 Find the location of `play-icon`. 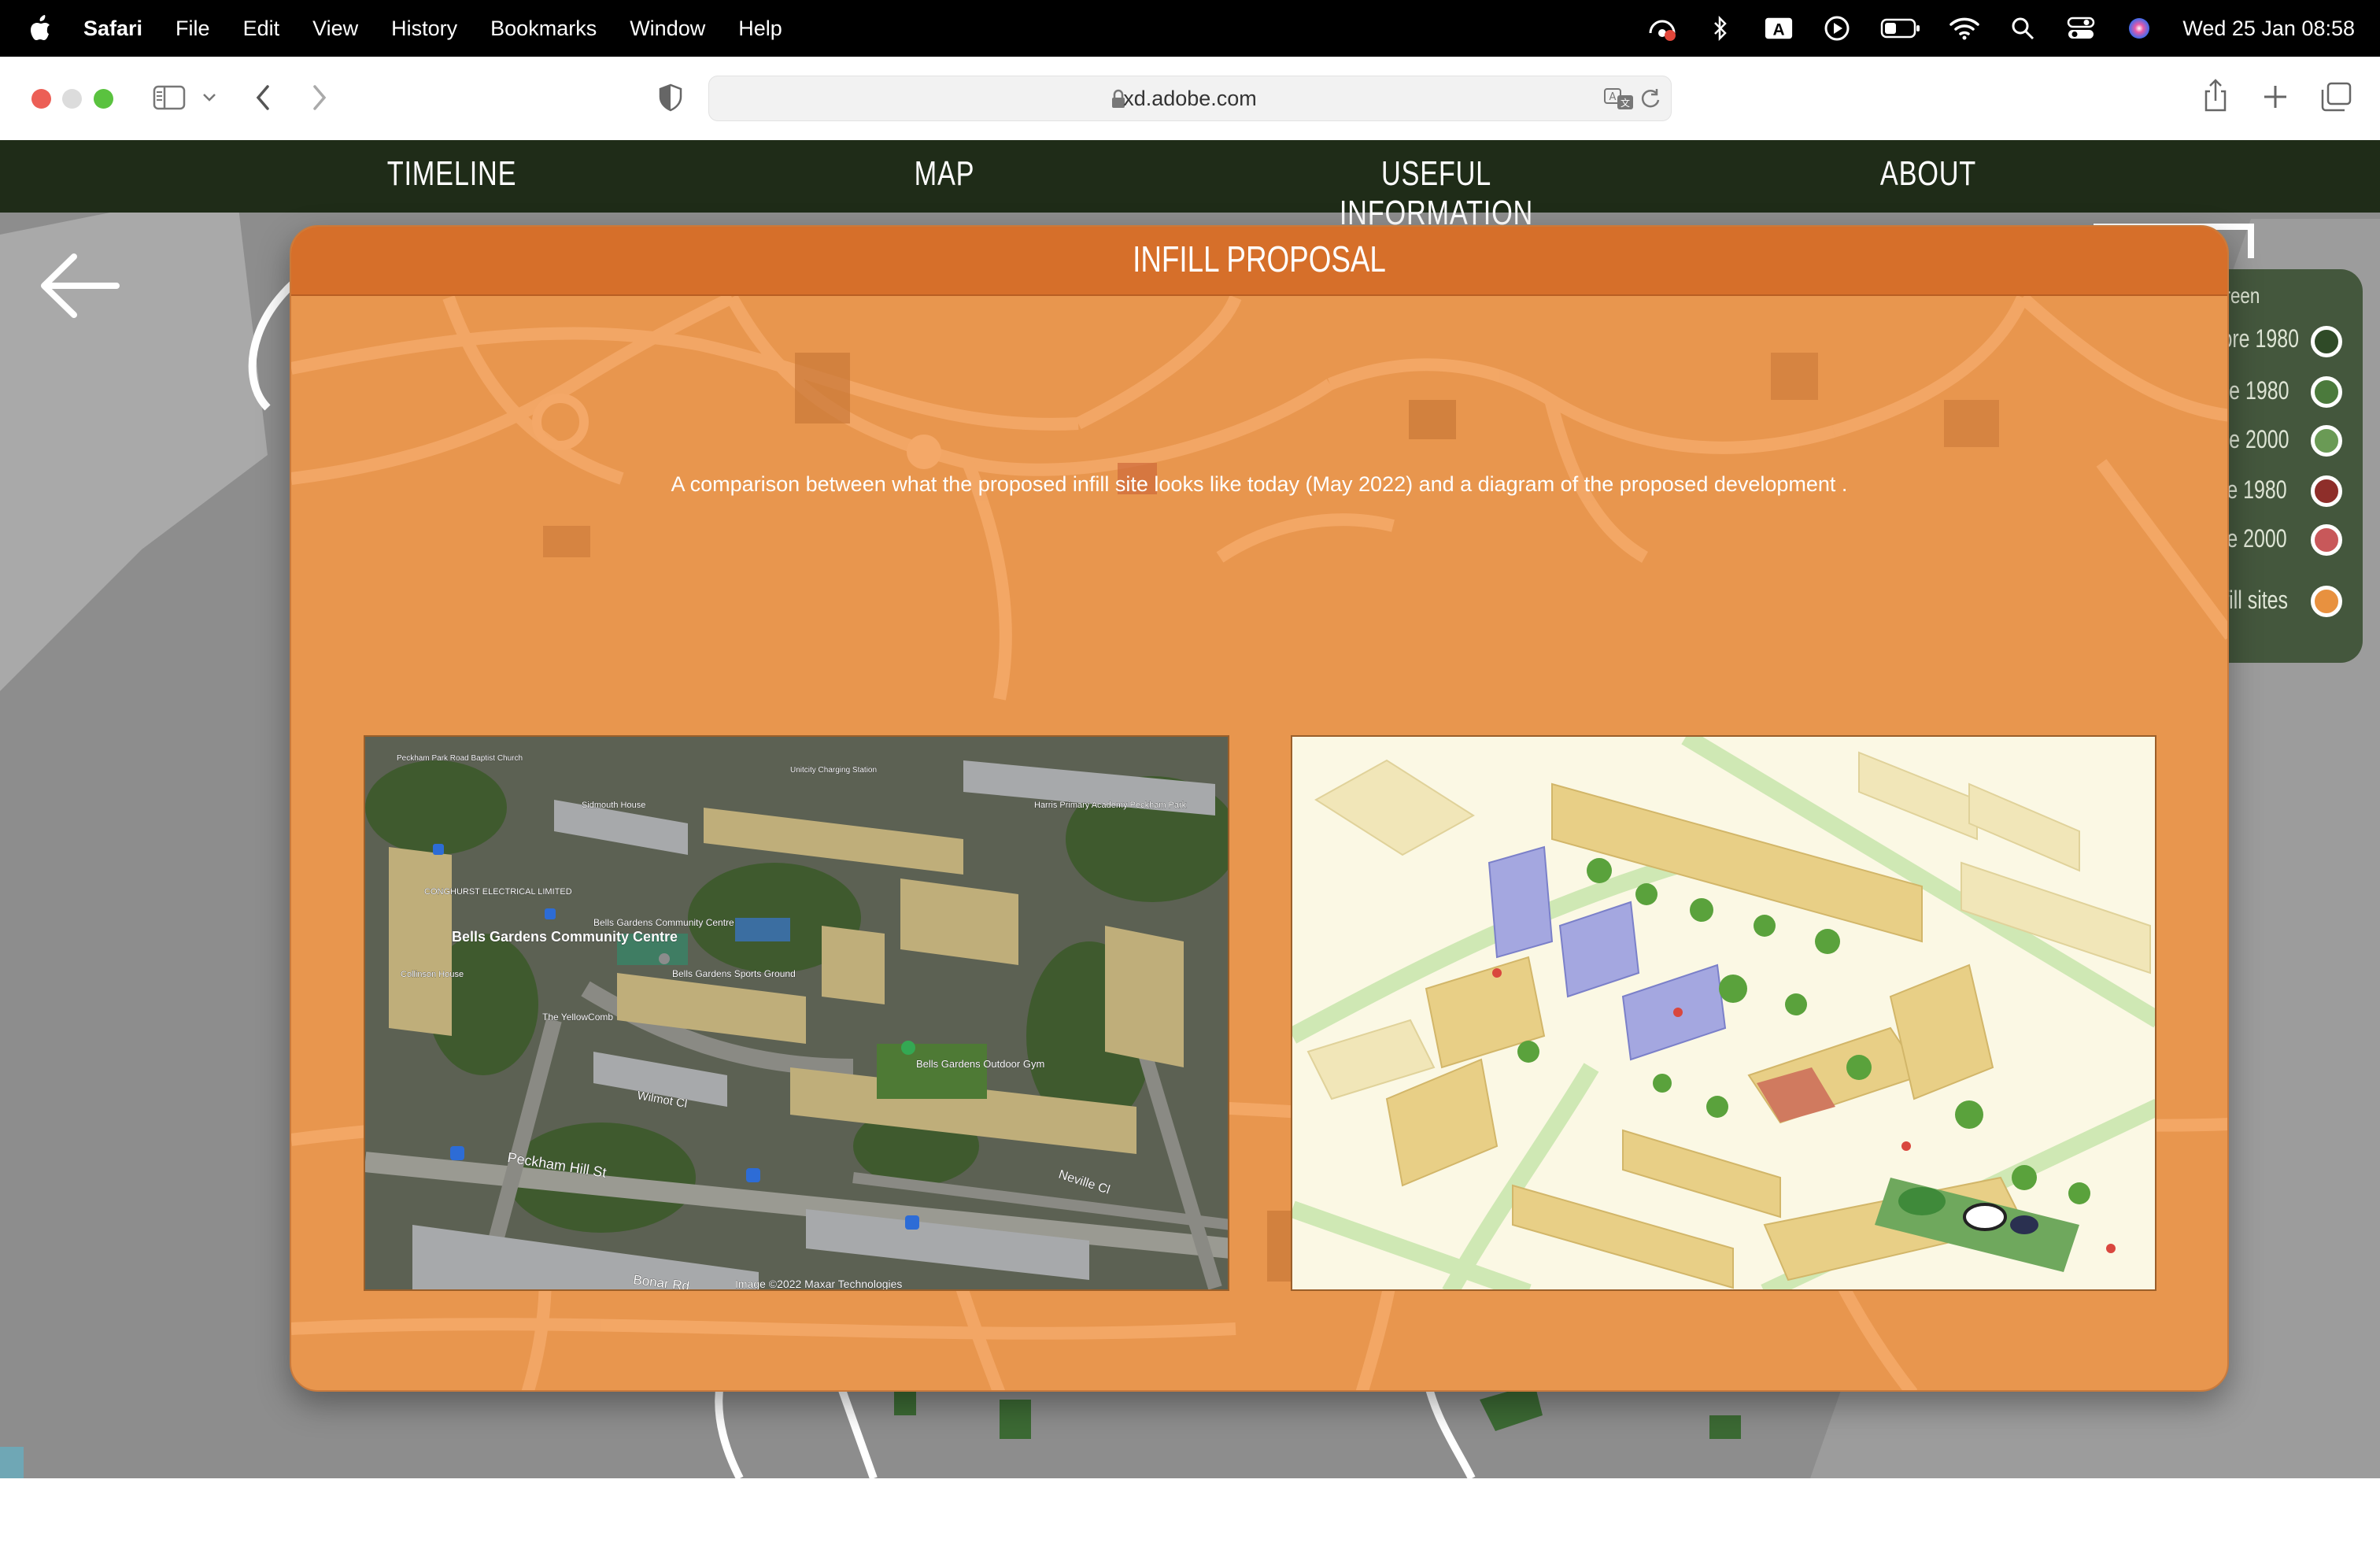

play-icon is located at coordinates (1837, 28).